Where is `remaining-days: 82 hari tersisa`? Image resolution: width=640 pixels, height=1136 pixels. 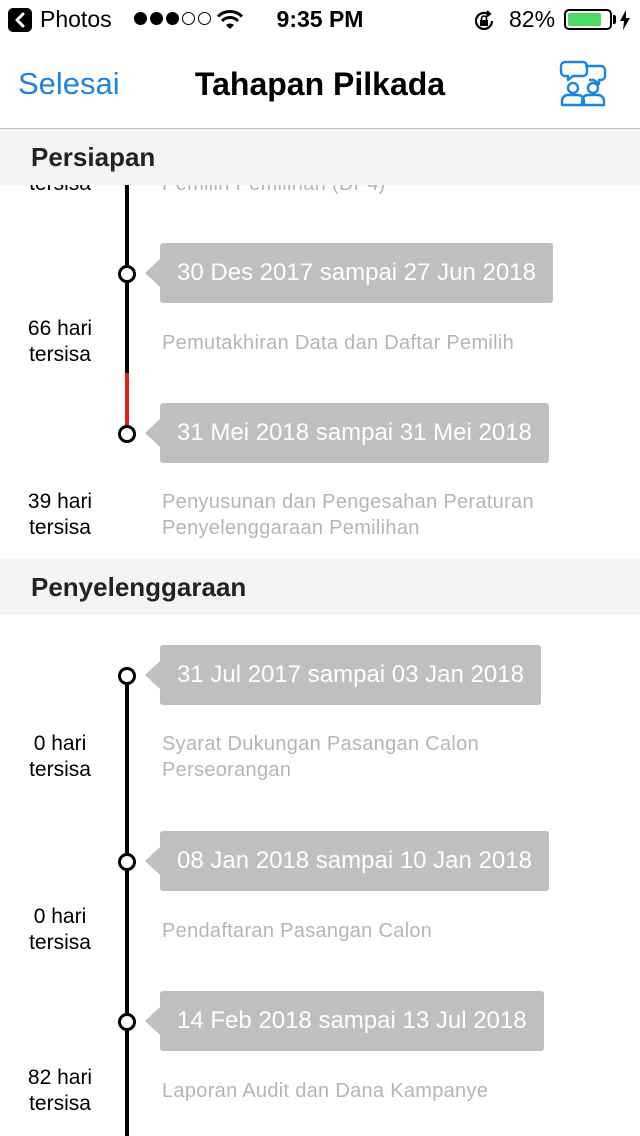 remaining-days: 82 hari tersisa is located at coordinates (60, 1090).